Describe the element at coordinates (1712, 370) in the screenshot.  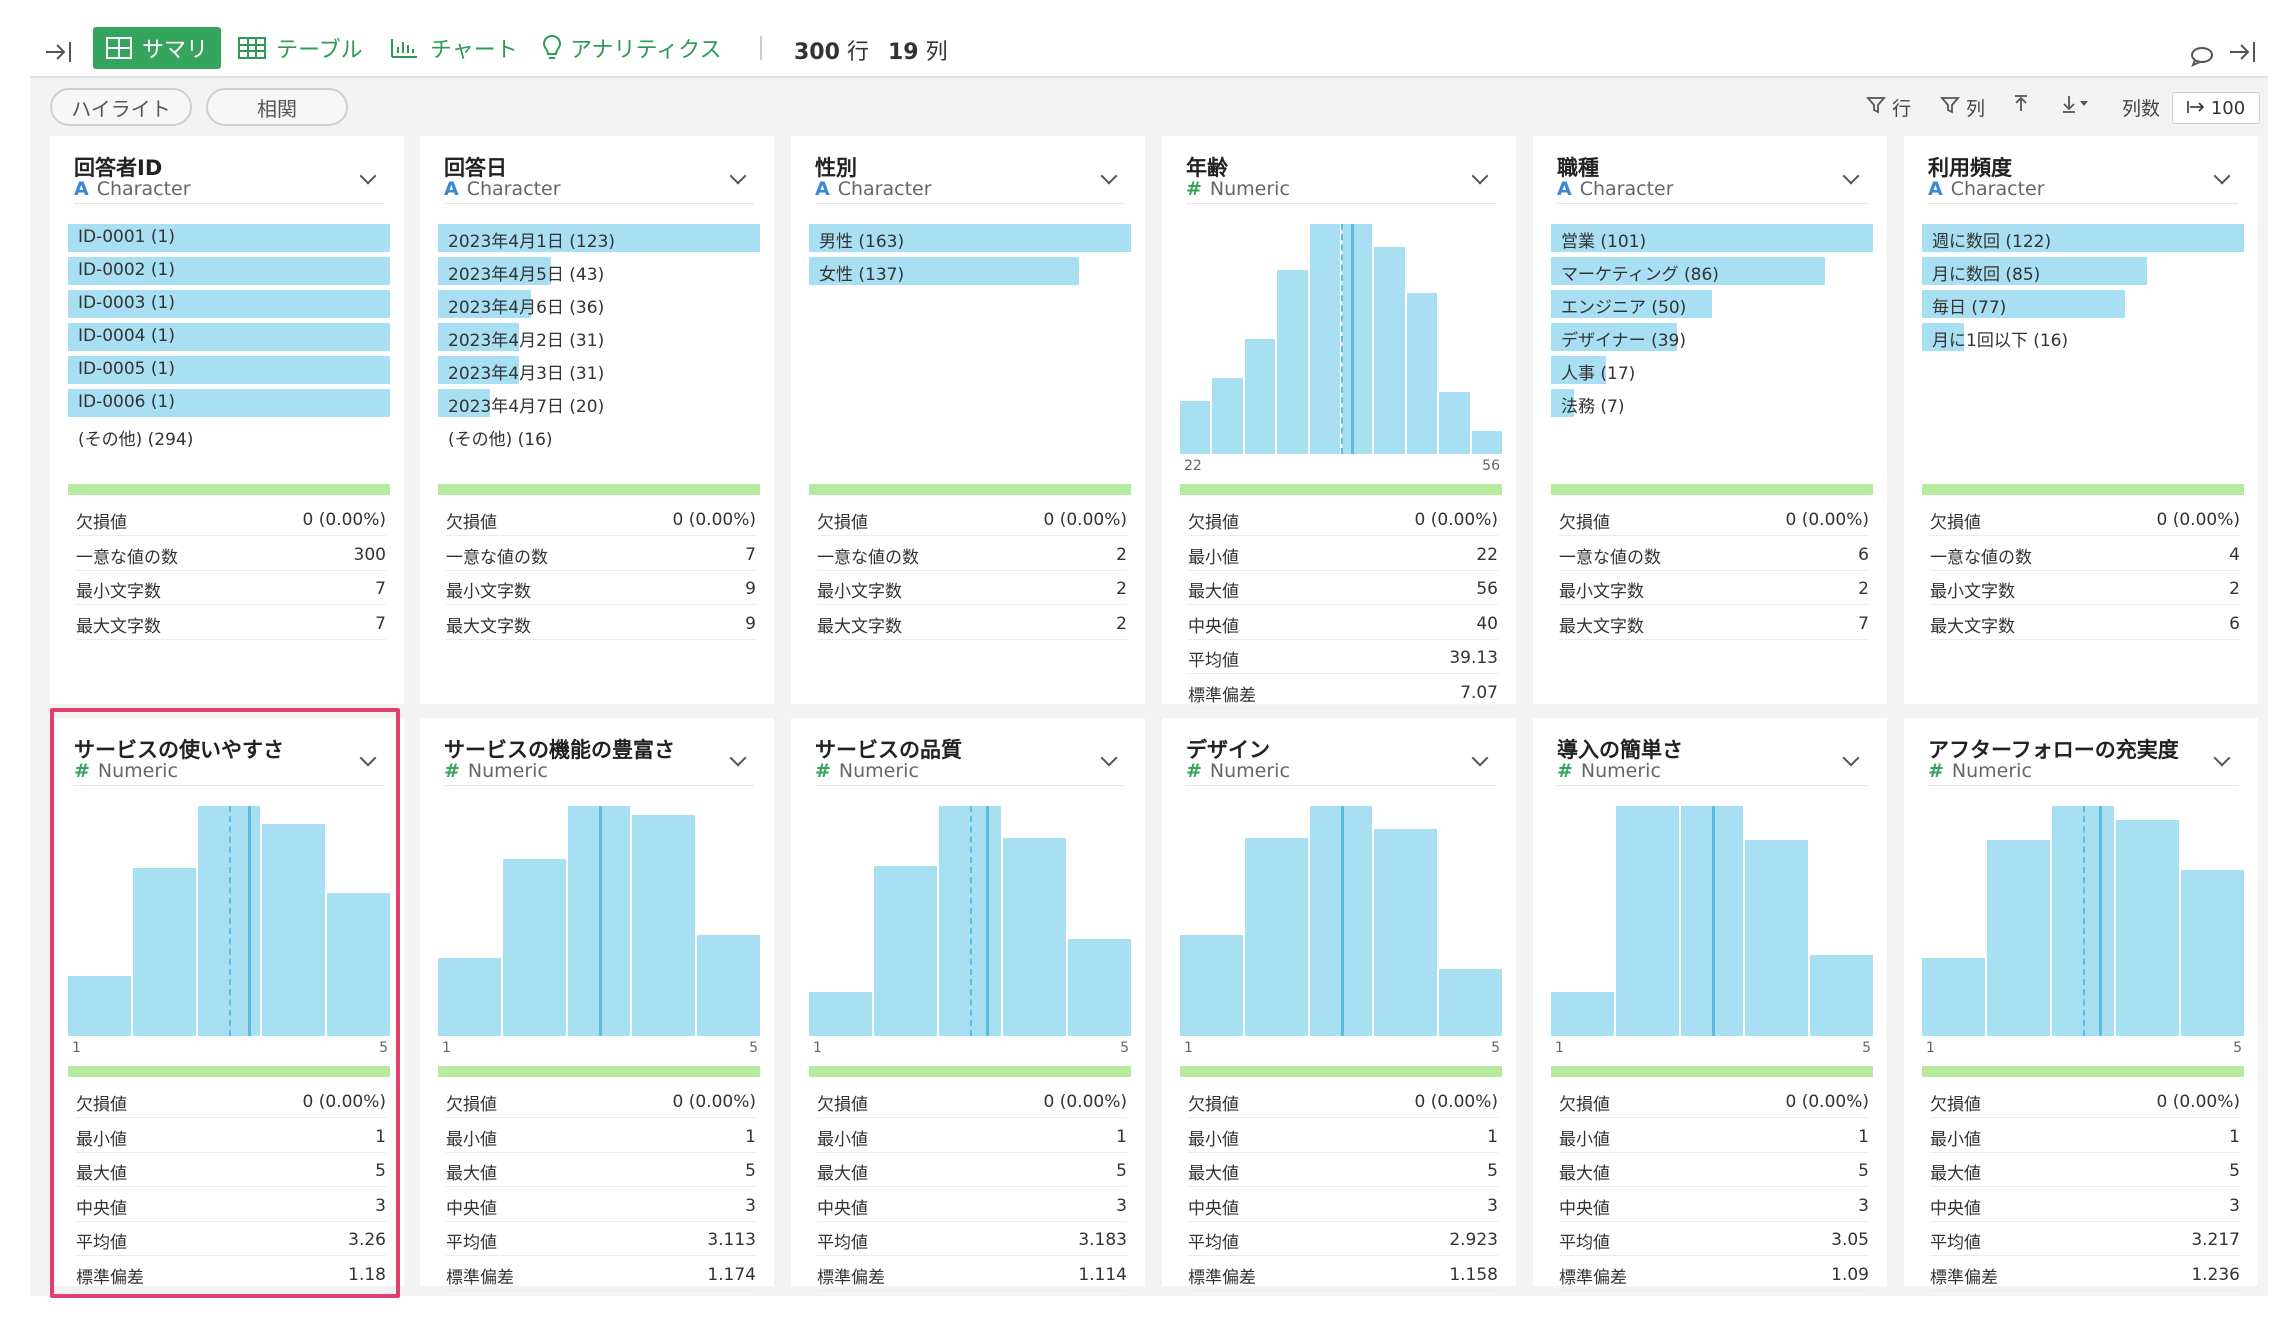
I see `category-row: 人事 (17)` at that location.